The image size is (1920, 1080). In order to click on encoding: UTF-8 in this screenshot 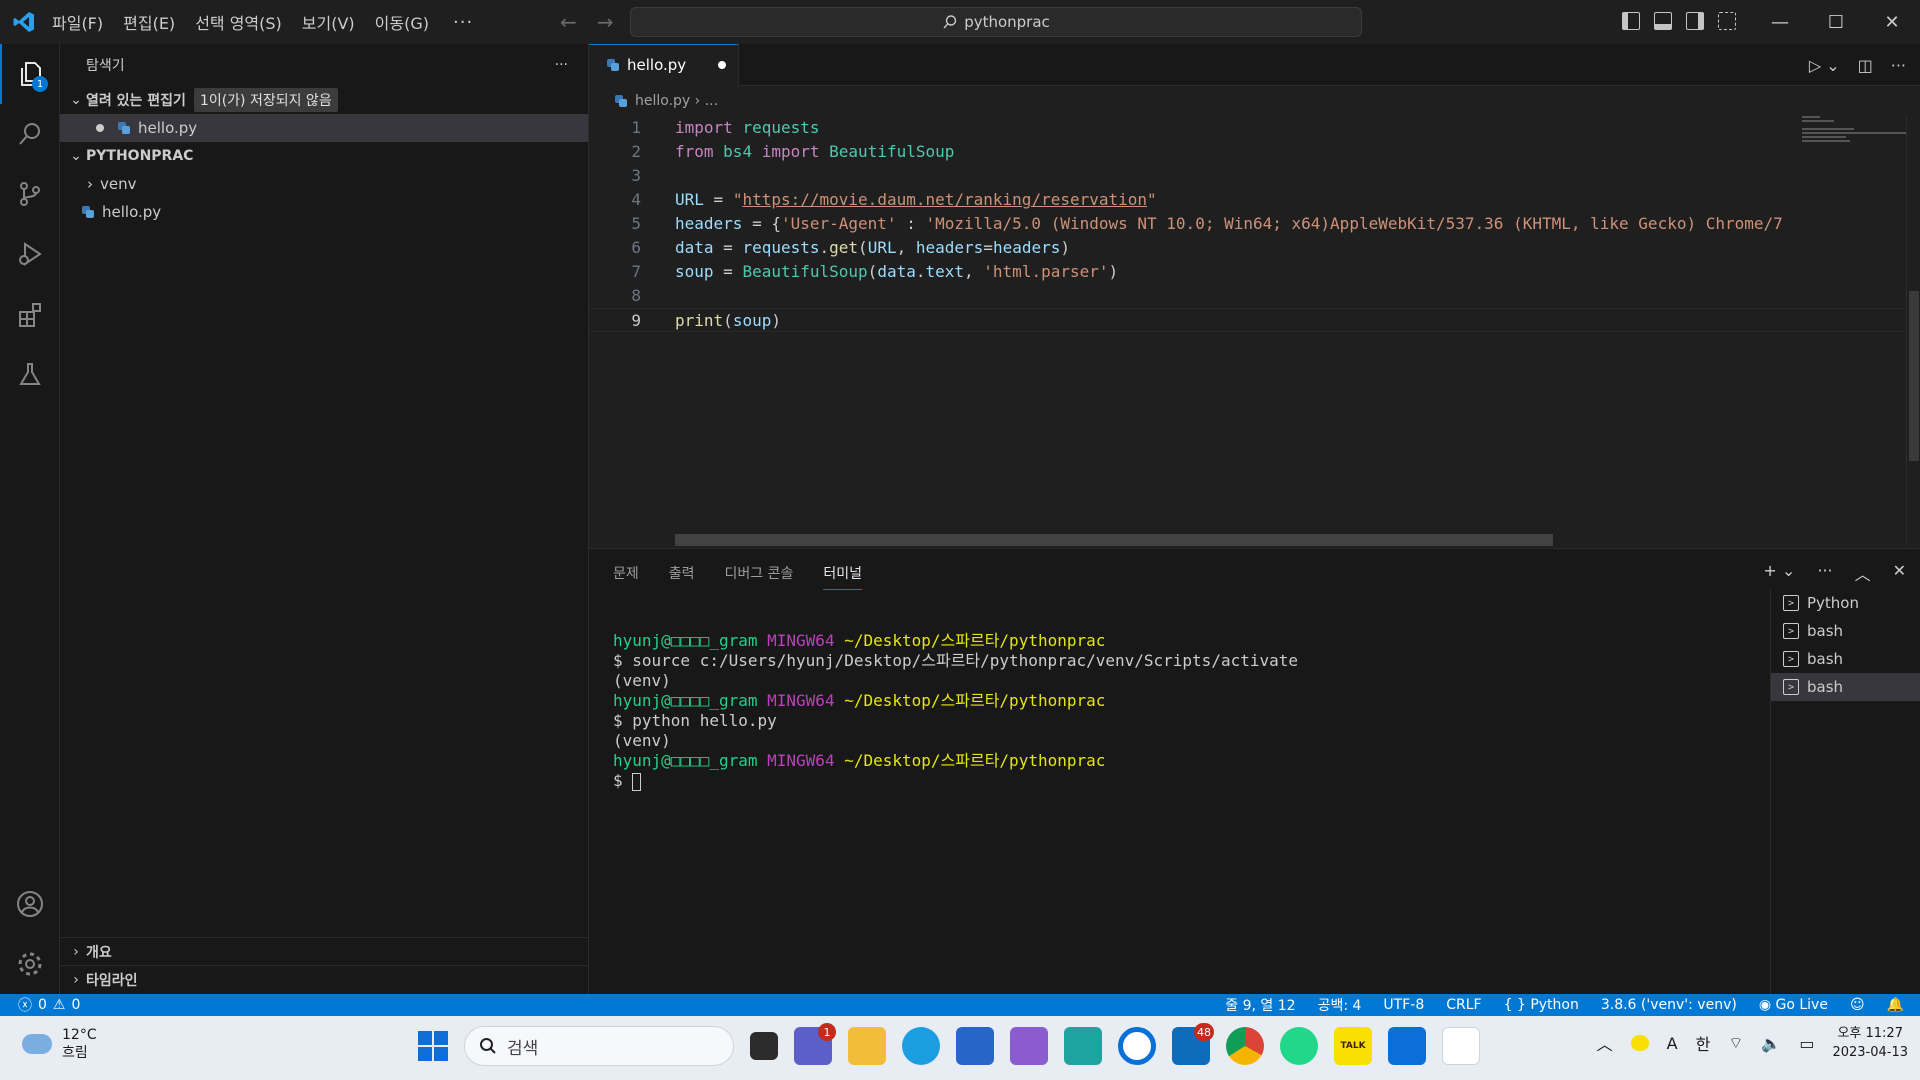, I will do `click(1403, 1005)`.